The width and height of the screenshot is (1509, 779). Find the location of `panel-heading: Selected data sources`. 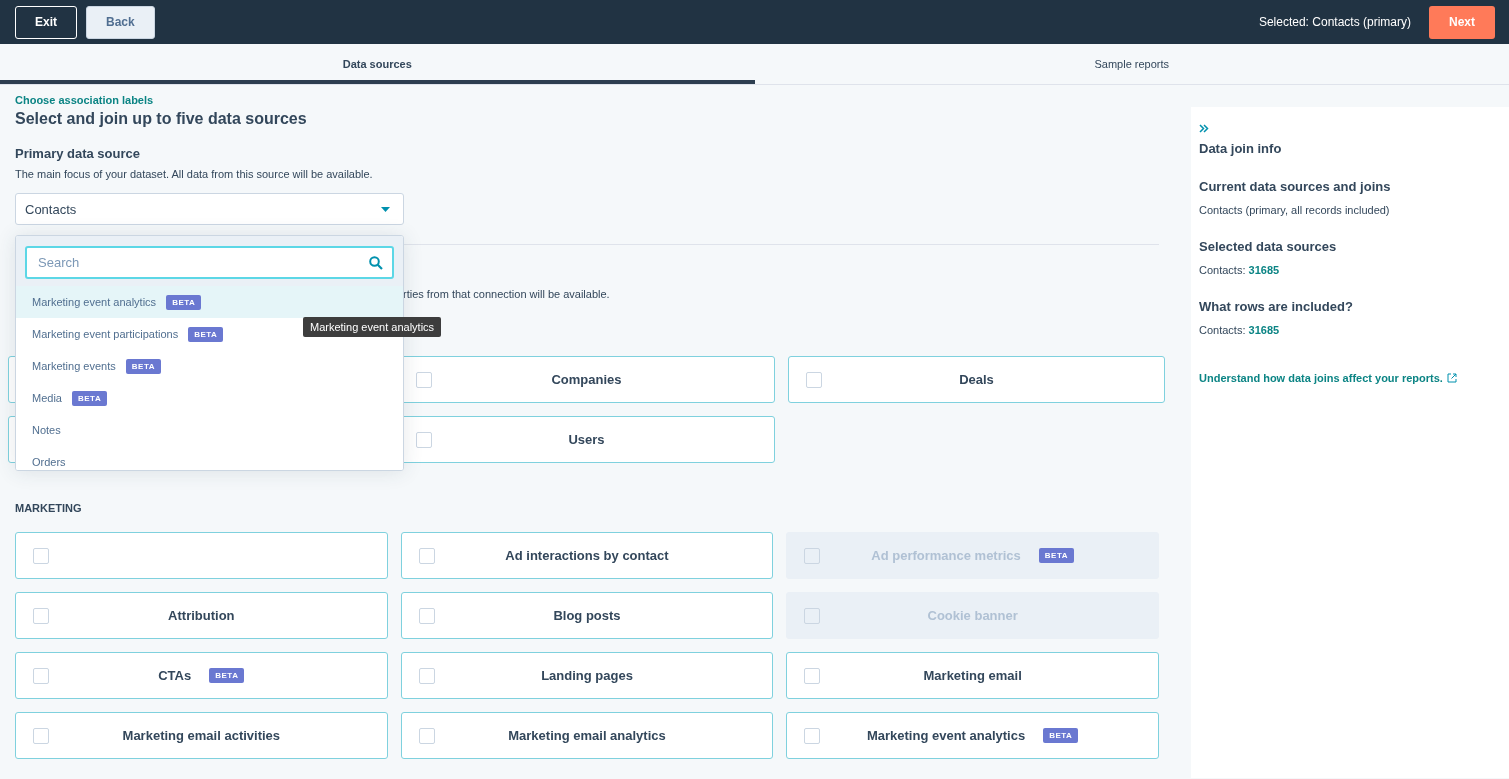

panel-heading: Selected data sources is located at coordinates (1268, 246).